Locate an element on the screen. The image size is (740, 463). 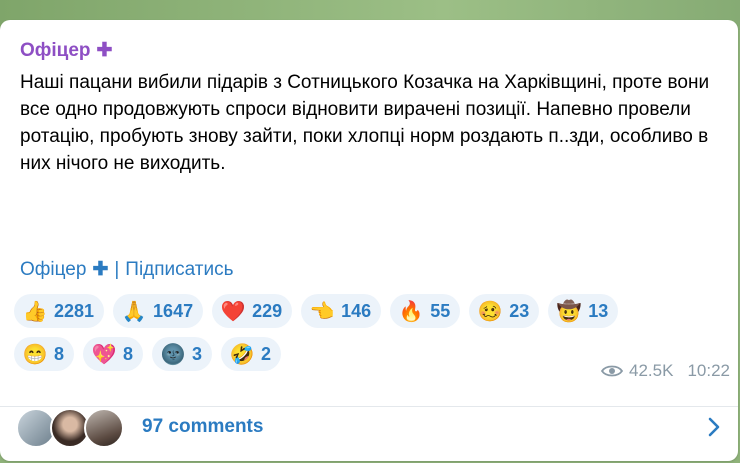
reaction-button: 🙏 1647 is located at coordinates (158, 311).